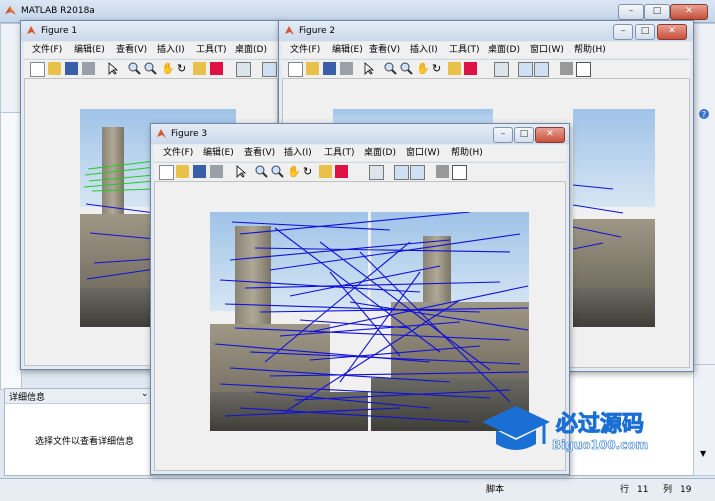 The image size is (715, 501). What do you see at coordinates (657, 12) in the screenshot?
I see `main-maximize-button: □` at bounding box center [657, 12].